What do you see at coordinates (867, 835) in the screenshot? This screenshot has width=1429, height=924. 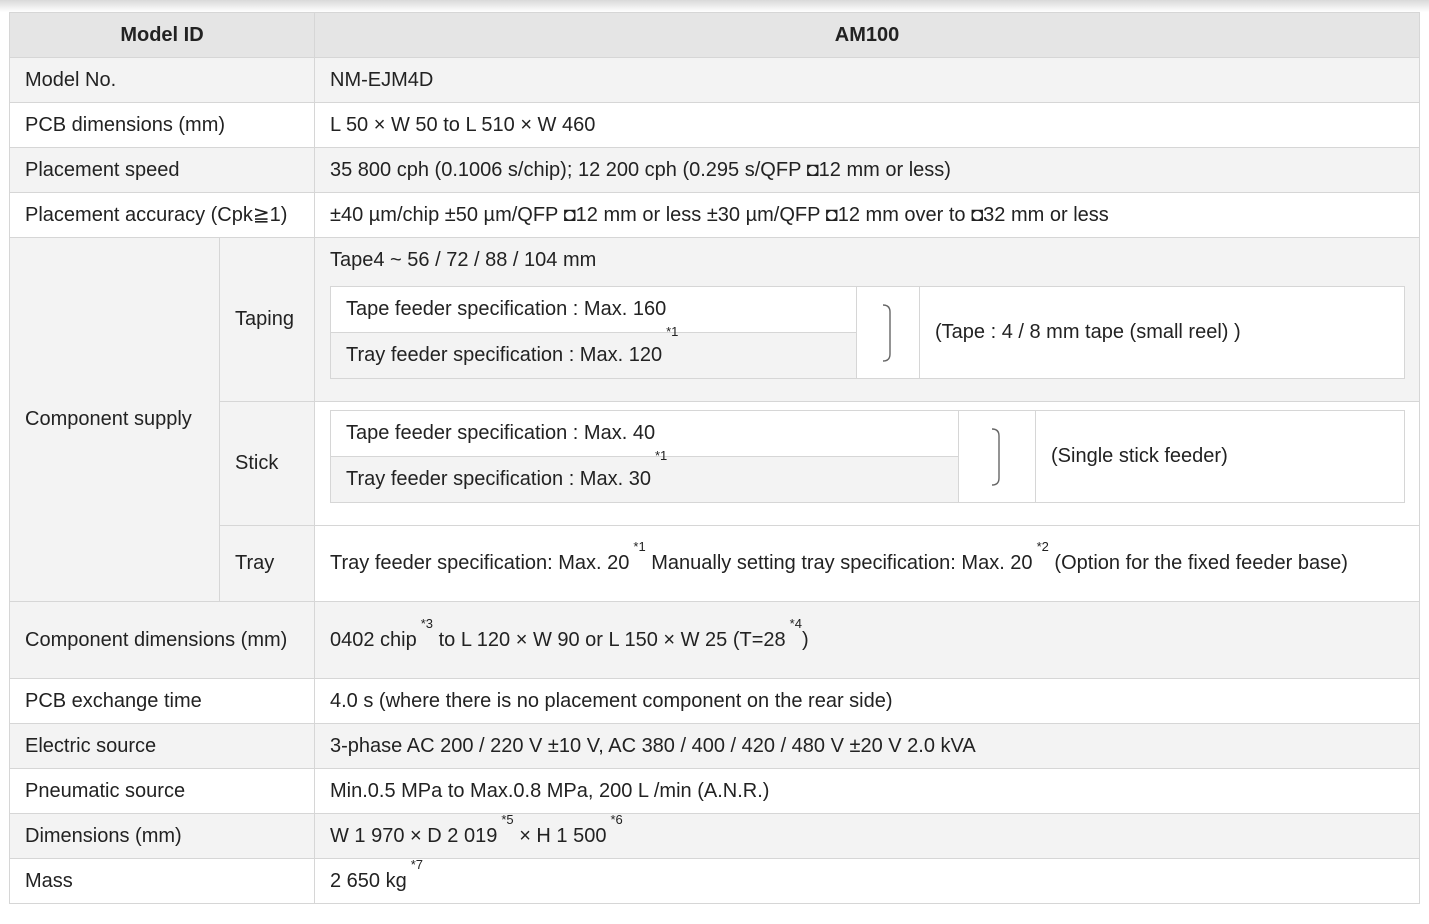 I see `row-value: W 1 970 × D 2 019*5 × H 1 500*6` at bounding box center [867, 835].